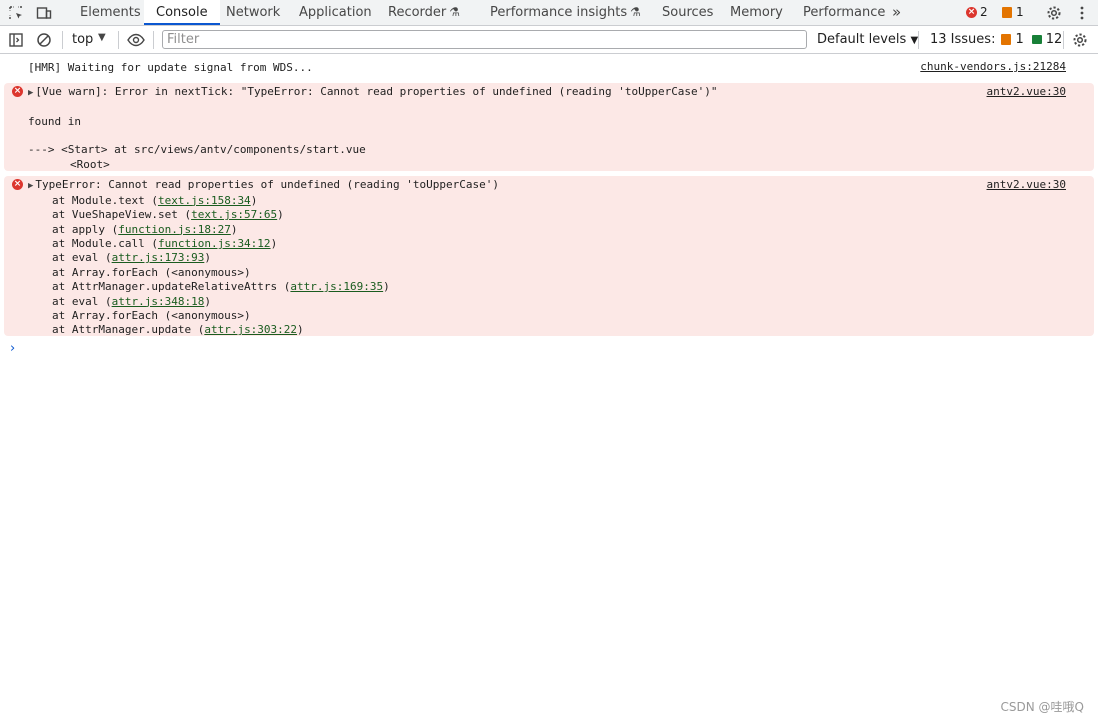  What do you see at coordinates (1020, 12) in the screenshot?
I see `warning-count: 1` at bounding box center [1020, 12].